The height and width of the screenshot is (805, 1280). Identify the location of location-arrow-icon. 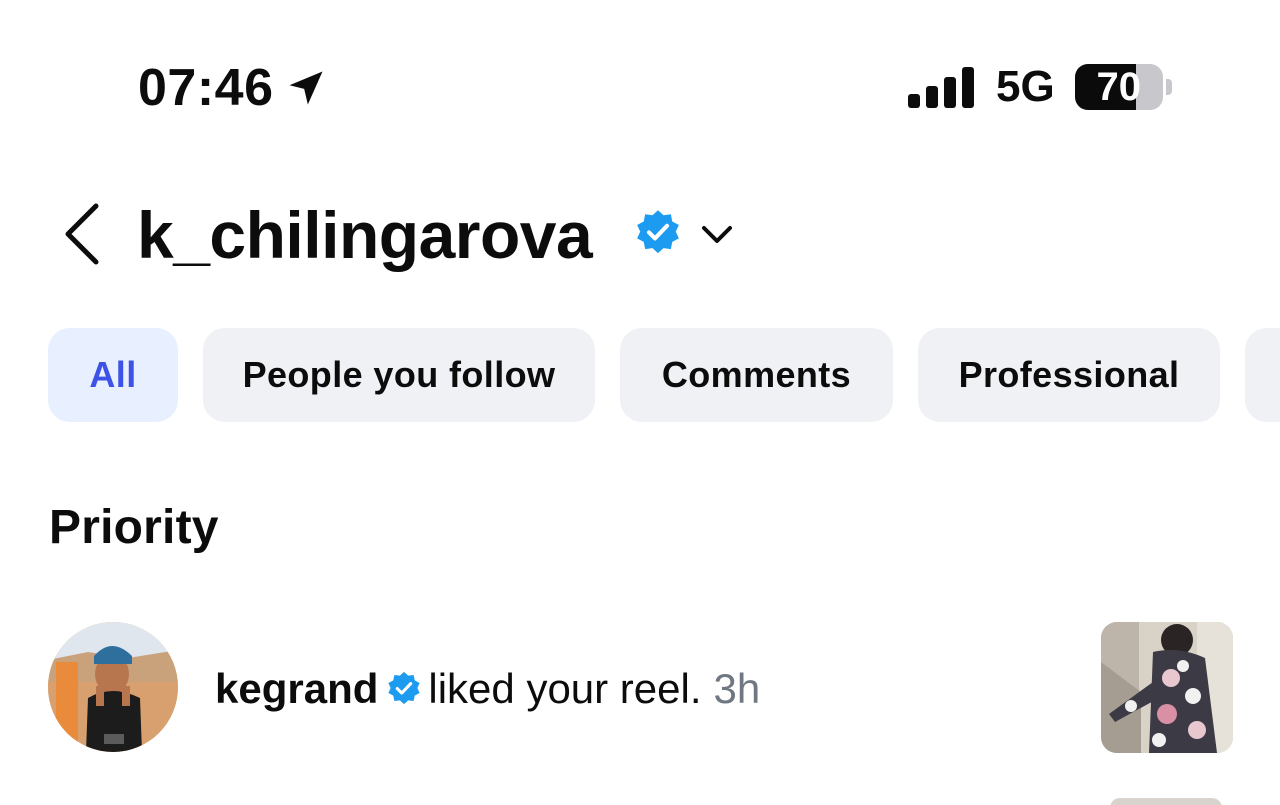
(305, 88).